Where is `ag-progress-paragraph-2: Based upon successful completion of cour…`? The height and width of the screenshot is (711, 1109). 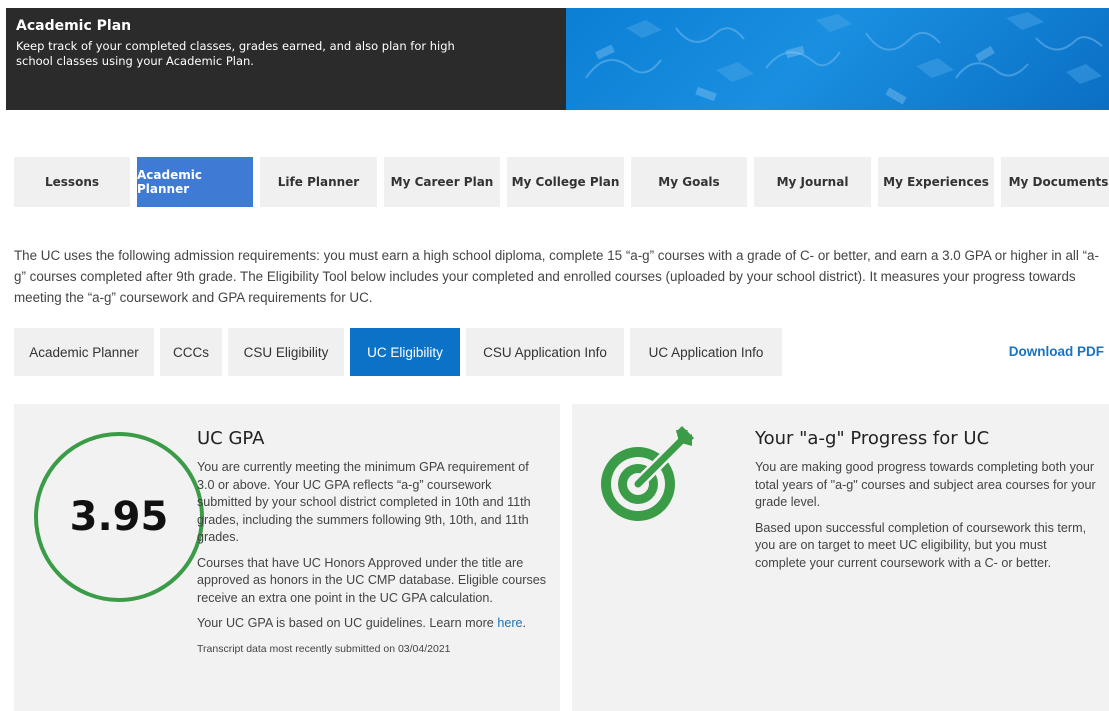 ag-progress-paragraph-2: Based upon successful completion of cour… is located at coordinates (921, 545).